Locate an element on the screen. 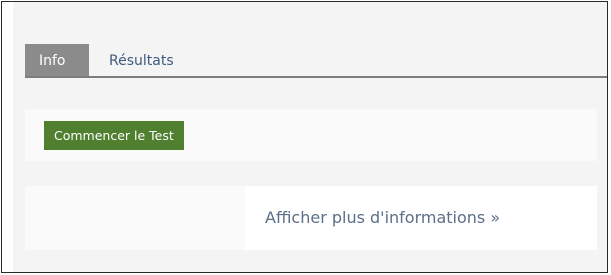 The width and height of the screenshot is (611, 275). tab-results: Résultats is located at coordinates (141, 60).